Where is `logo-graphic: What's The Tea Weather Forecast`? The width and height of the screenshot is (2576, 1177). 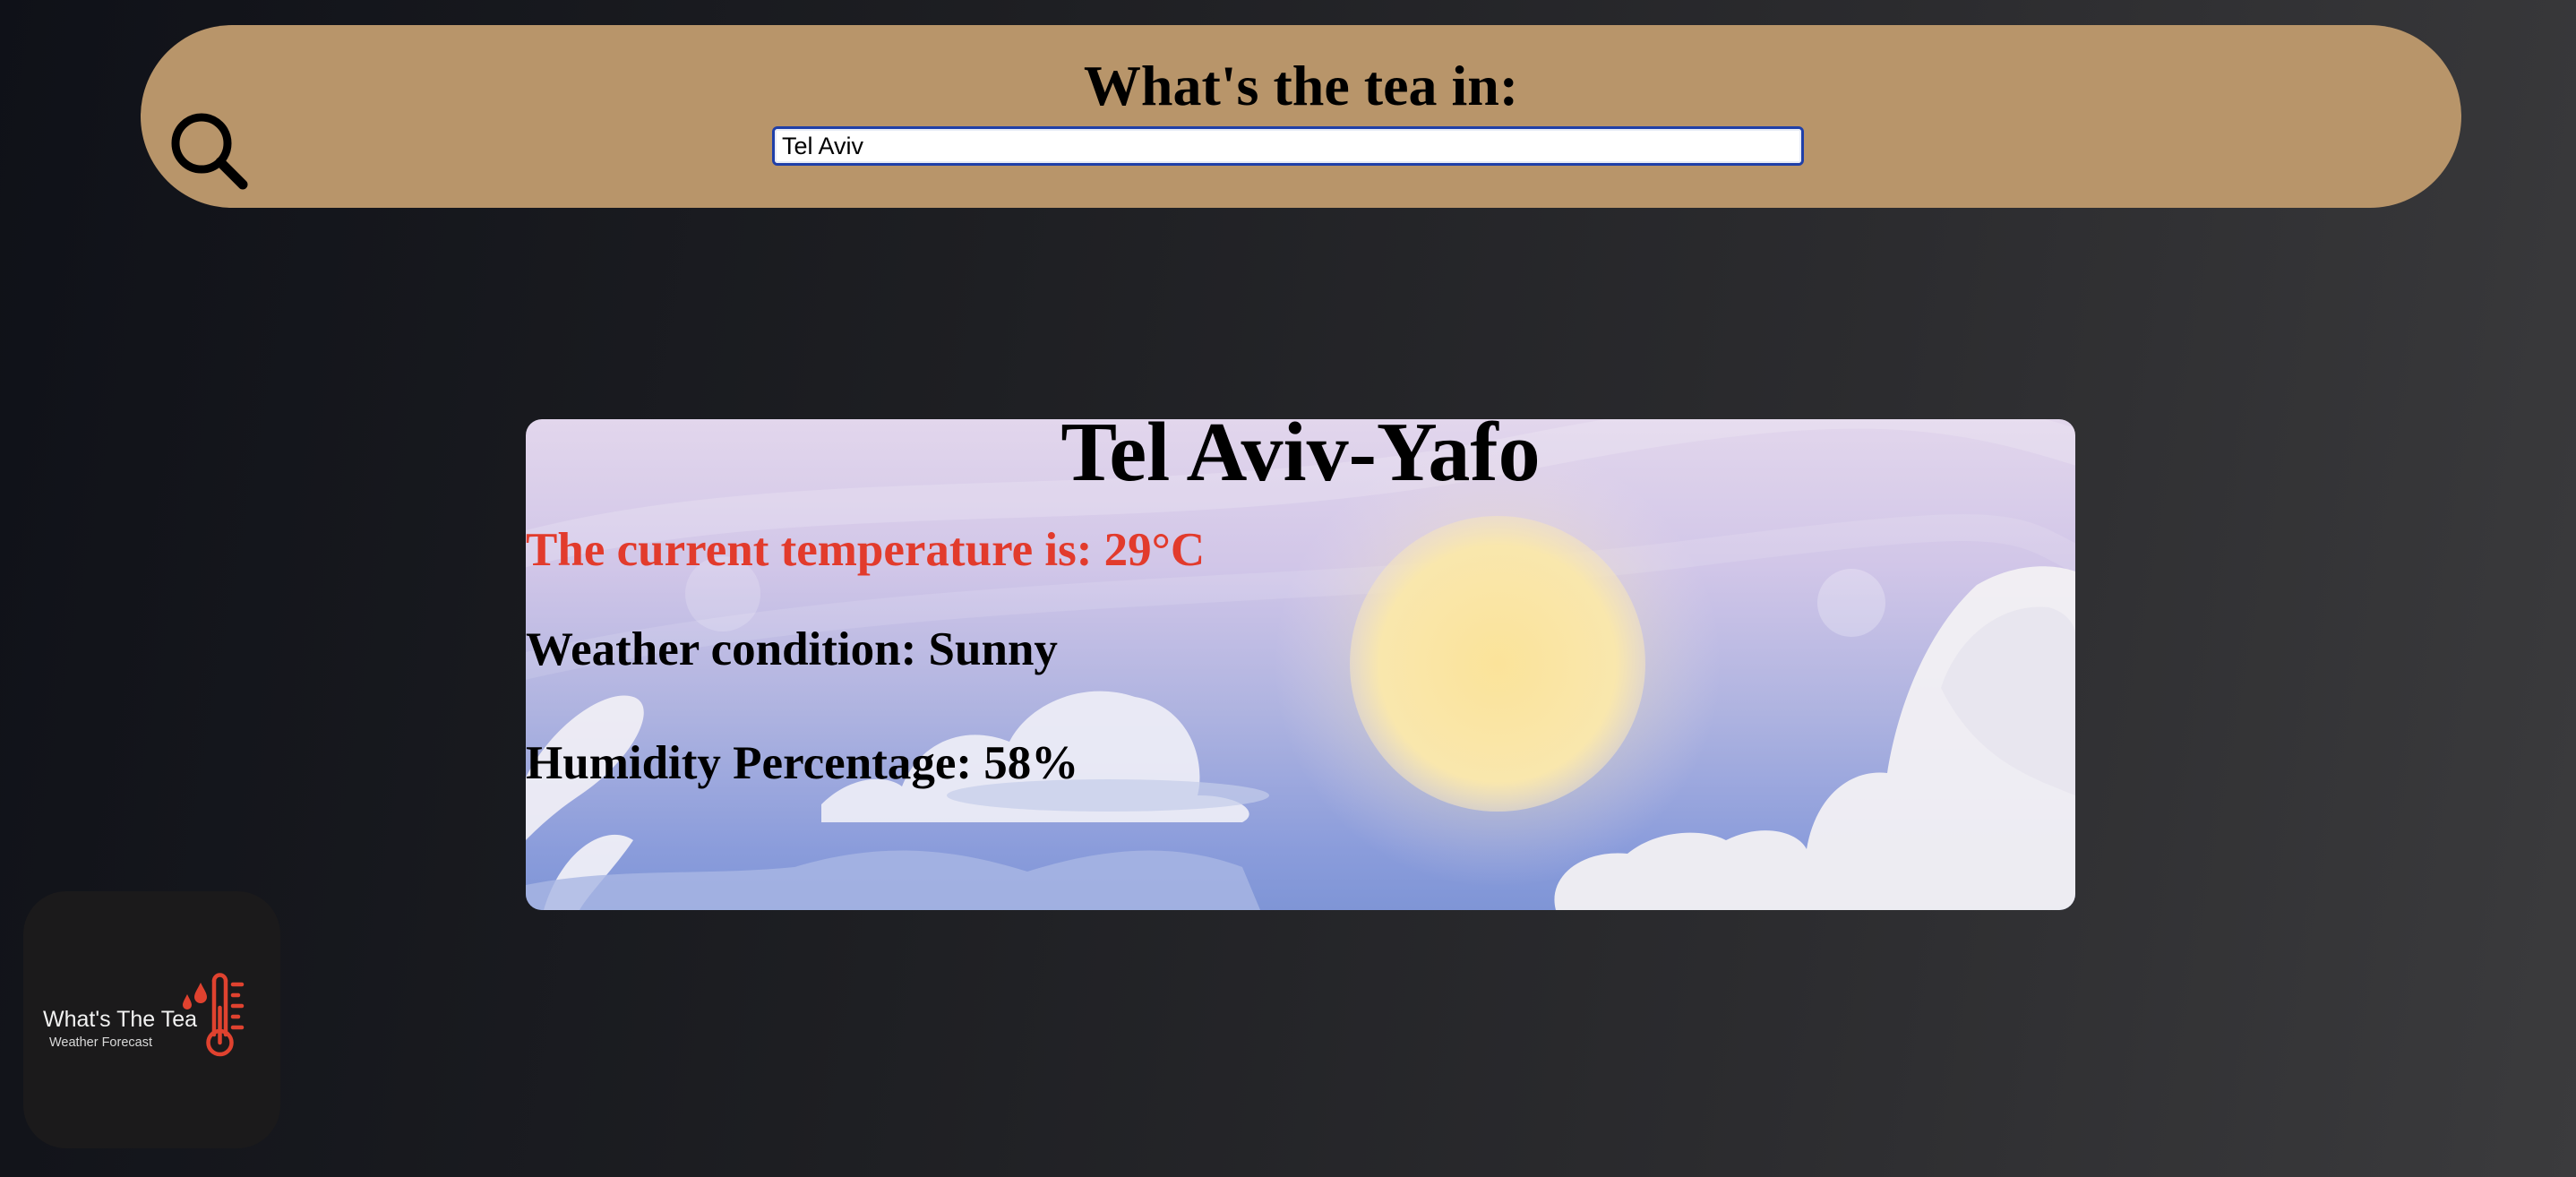 logo-graphic: What's The Tea Weather Forecast is located at coordinates (144, 1015).